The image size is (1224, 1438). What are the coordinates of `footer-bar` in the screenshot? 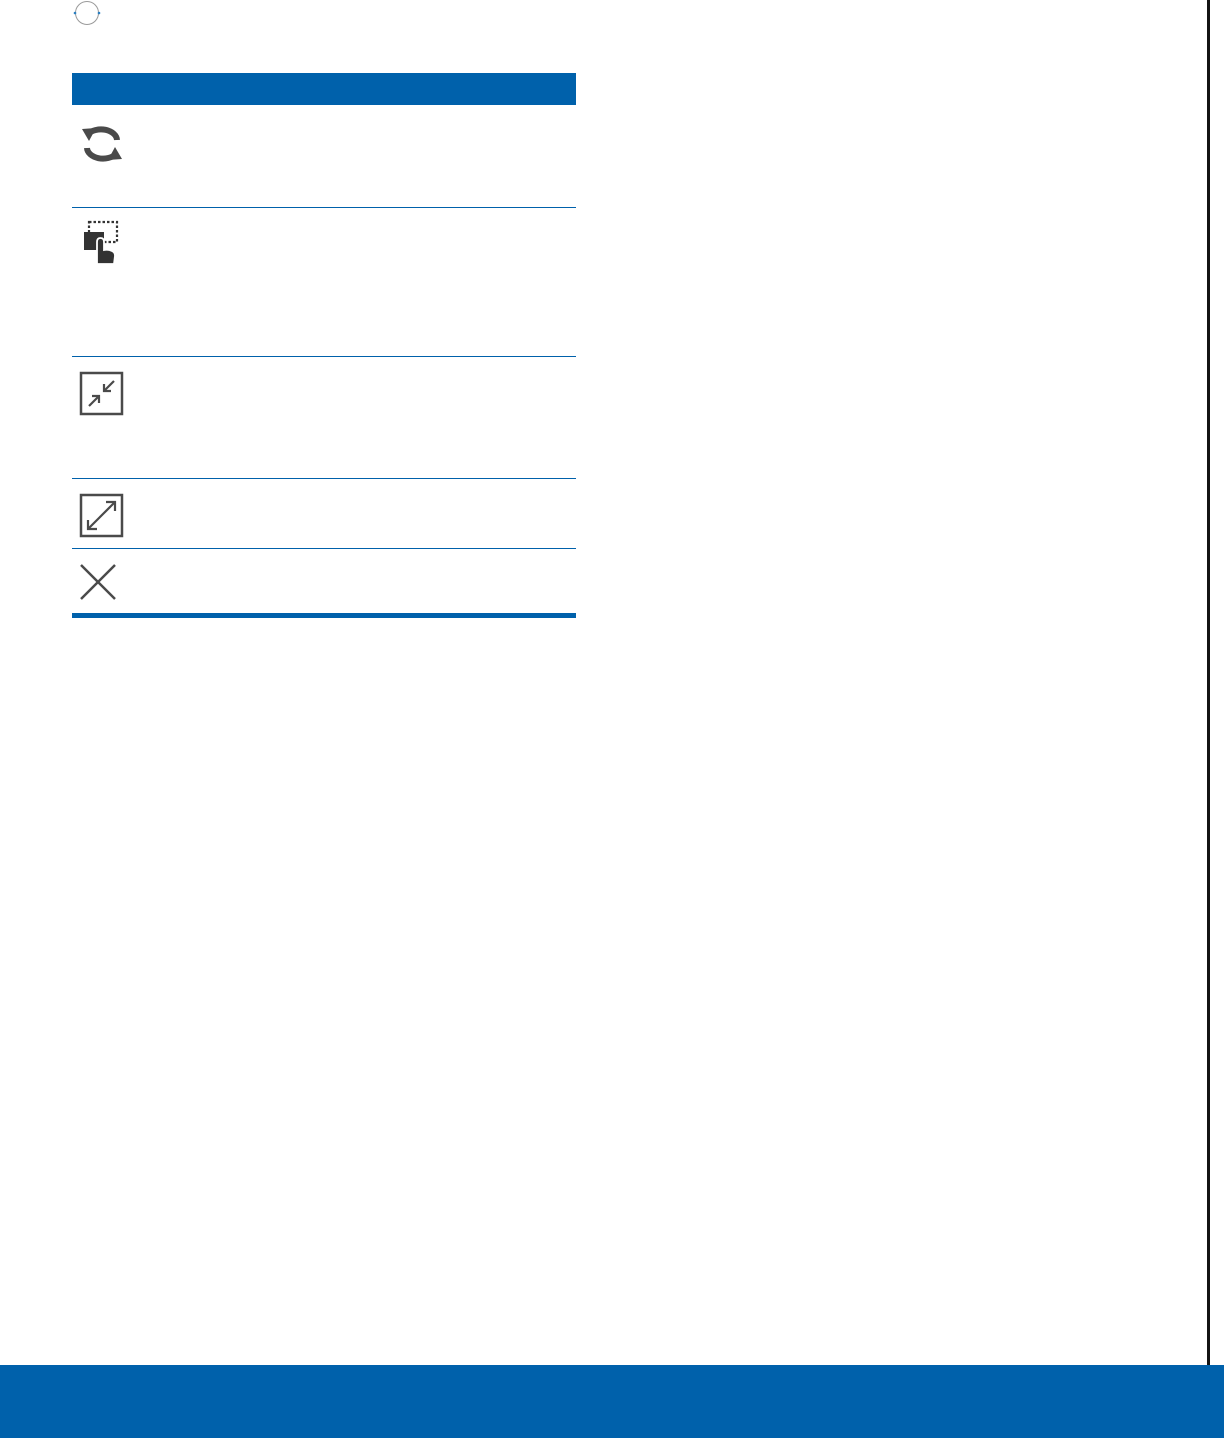 It's located at (612, 1401).